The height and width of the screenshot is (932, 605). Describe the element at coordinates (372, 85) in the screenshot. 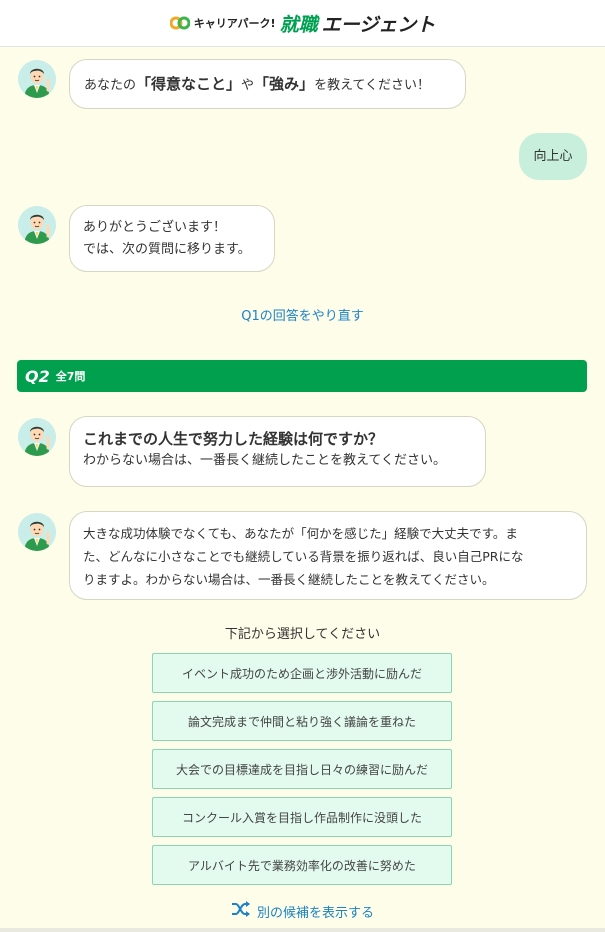

I see `msg1-suffix: を教えてください！` at that location.